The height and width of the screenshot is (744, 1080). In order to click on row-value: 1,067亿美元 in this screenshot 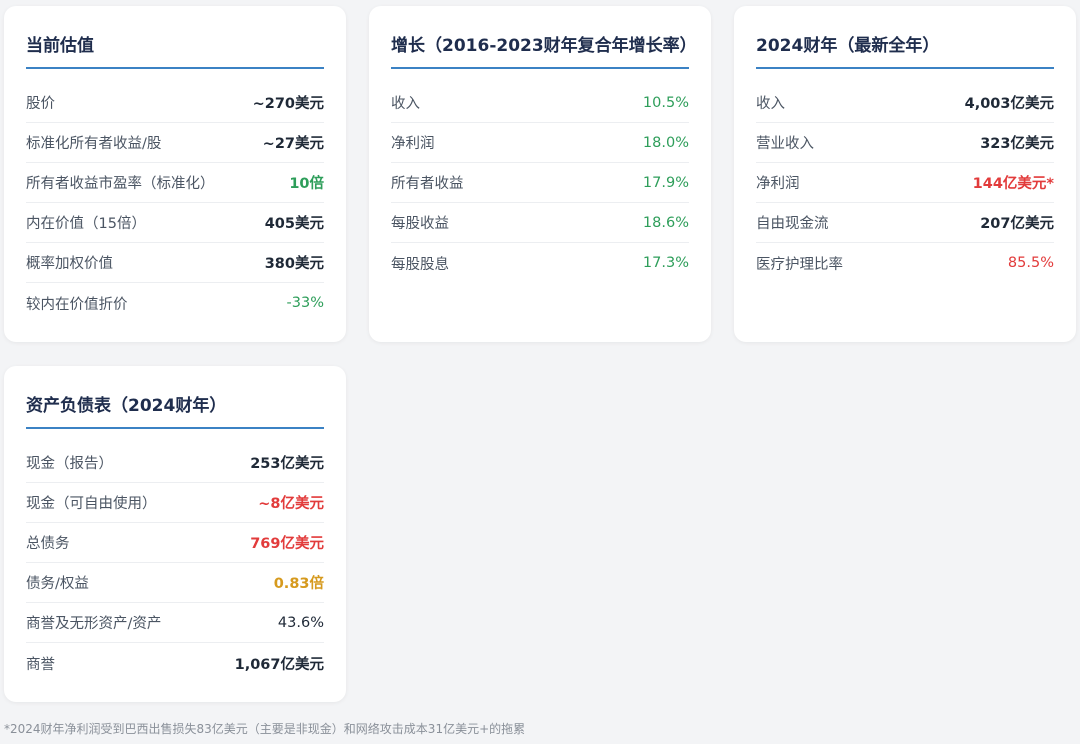, I will do `click(279, 664)`.